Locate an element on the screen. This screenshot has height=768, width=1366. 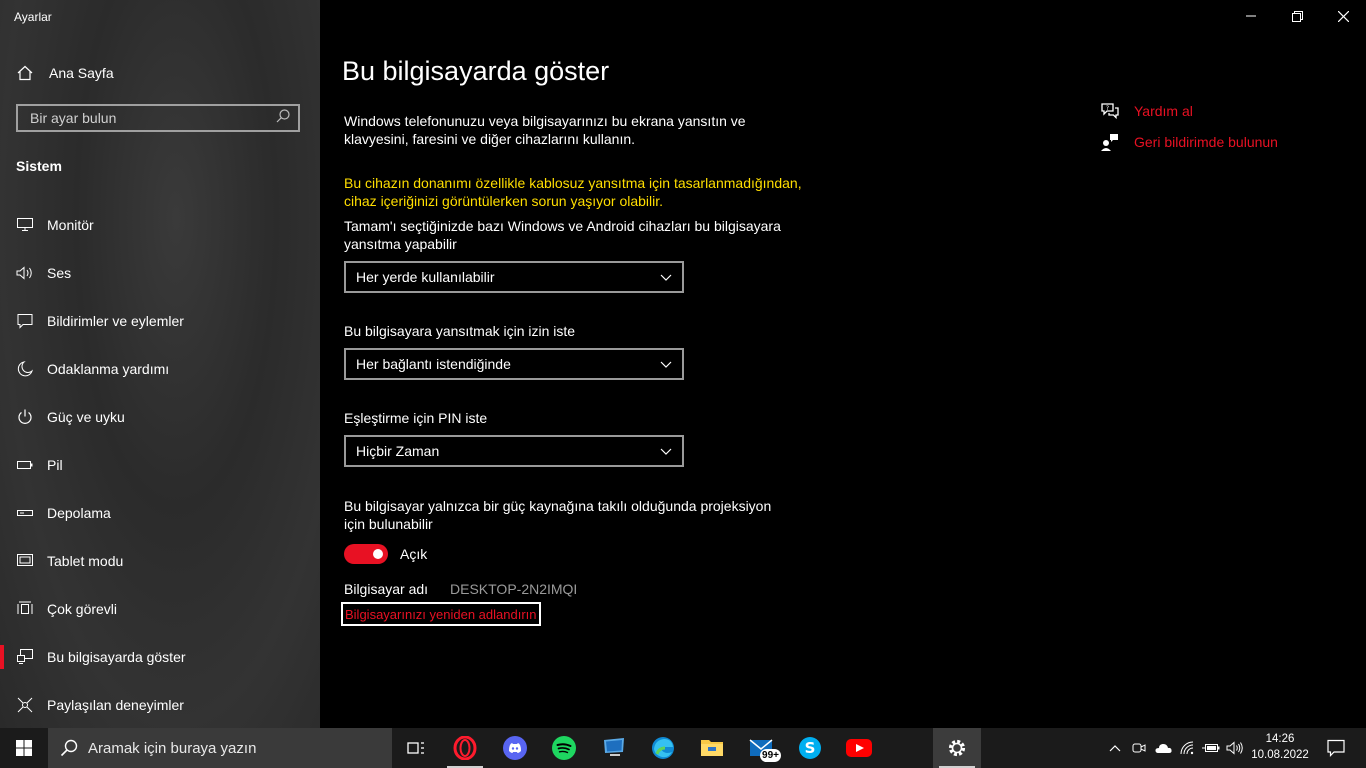
pc-name-value: DESKTOP-2N2IMQI is located at coordinates (514, 589).